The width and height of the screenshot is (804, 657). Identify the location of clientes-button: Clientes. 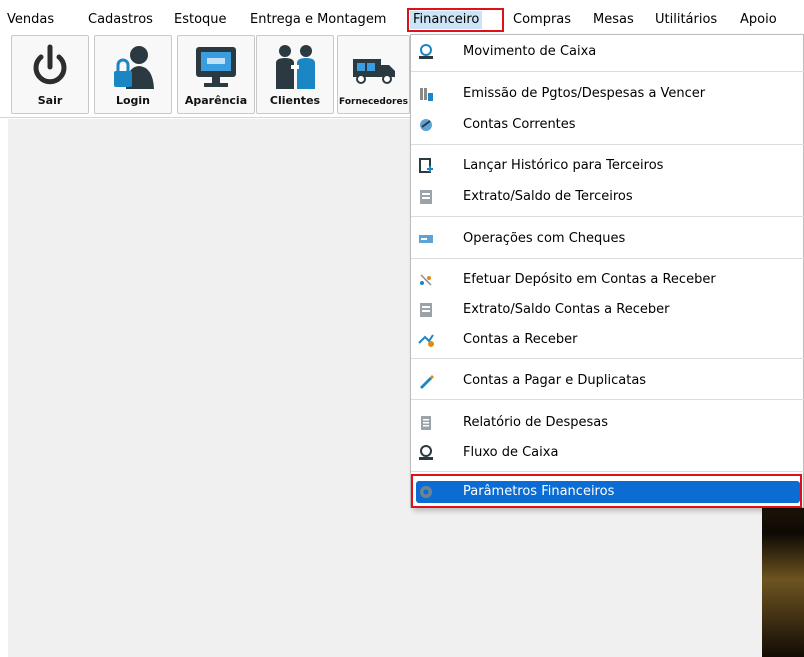
(295, 74).